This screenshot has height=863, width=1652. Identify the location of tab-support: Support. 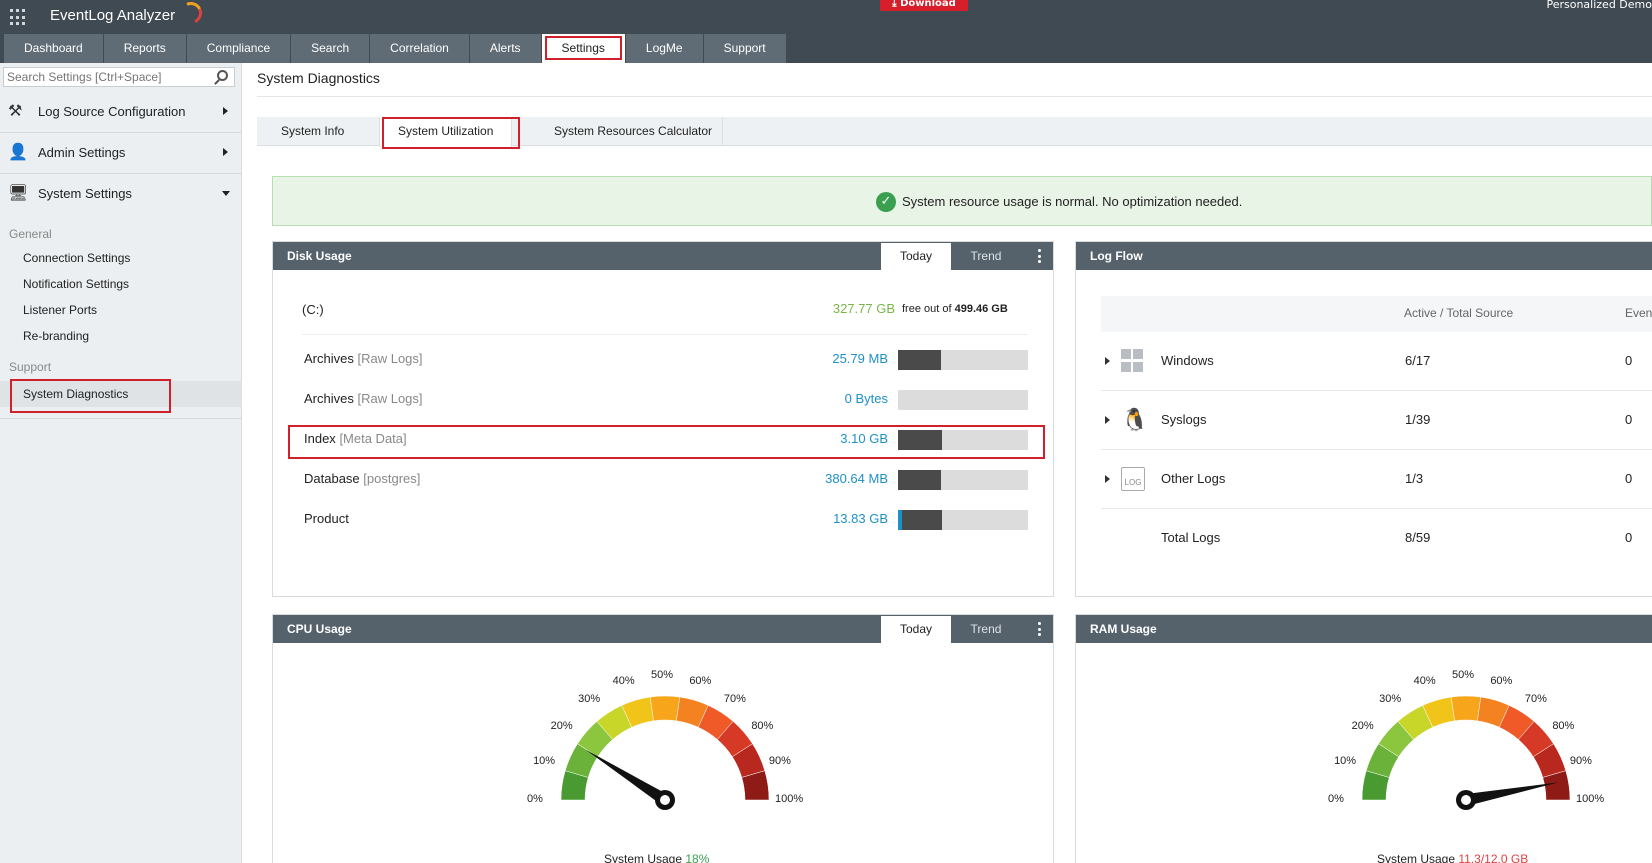
(744, 48).